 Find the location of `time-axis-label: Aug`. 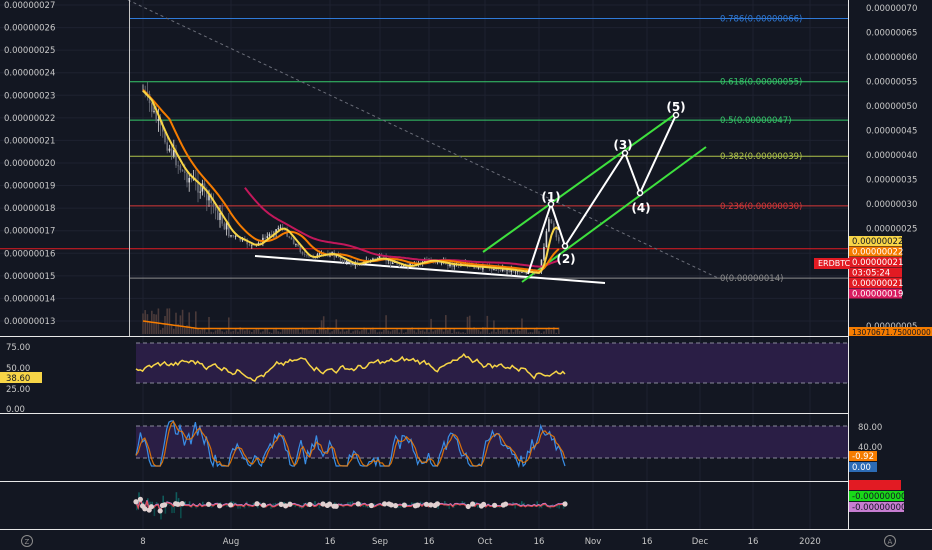

time-axis-label: Aug is located at coordinates (231, 542).